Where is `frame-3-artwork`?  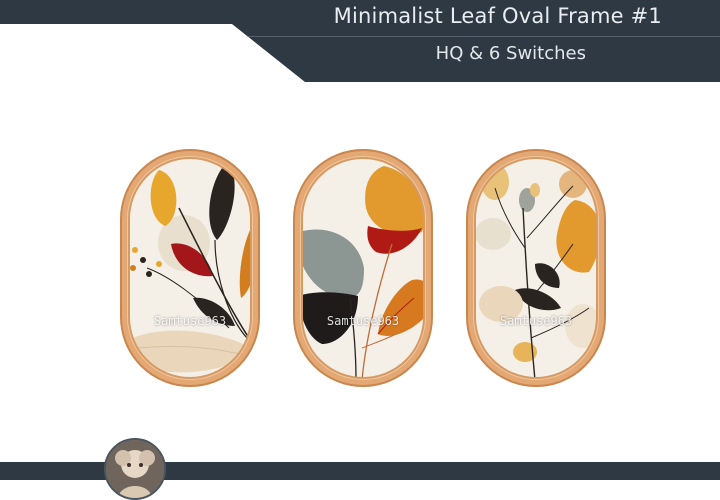 frame-3-artwork is located at coordinates (536, 268).